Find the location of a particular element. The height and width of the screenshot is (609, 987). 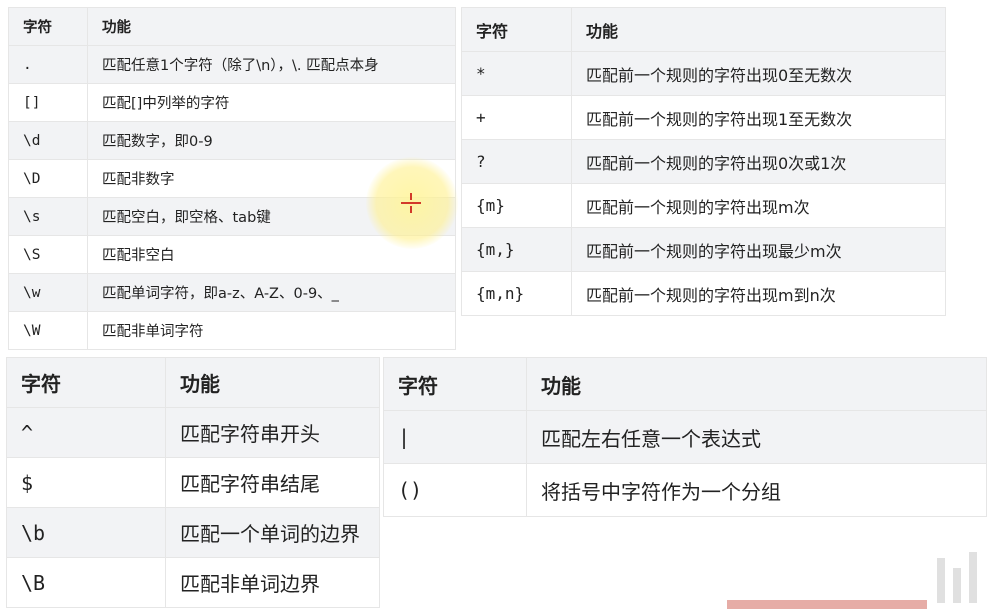

symbol-cell: {m,} is located at coordinates (516, 249).